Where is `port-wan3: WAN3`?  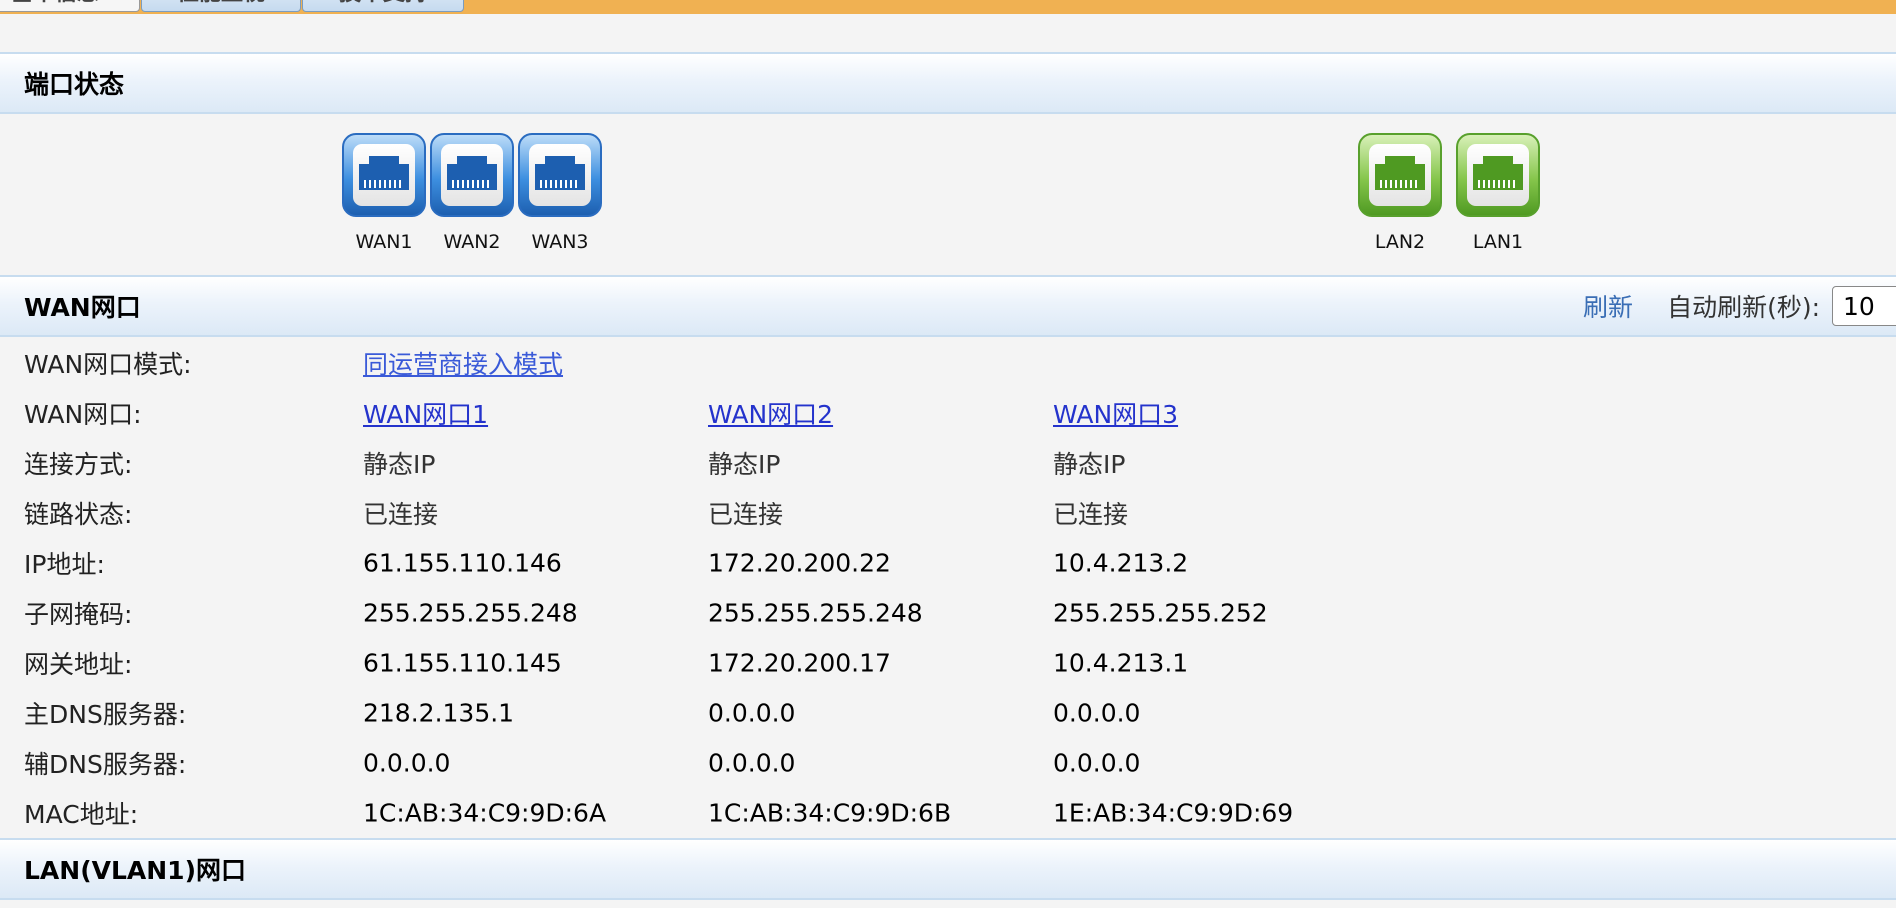 port-wan3: WAN3 is located at coordinates (560, 193).